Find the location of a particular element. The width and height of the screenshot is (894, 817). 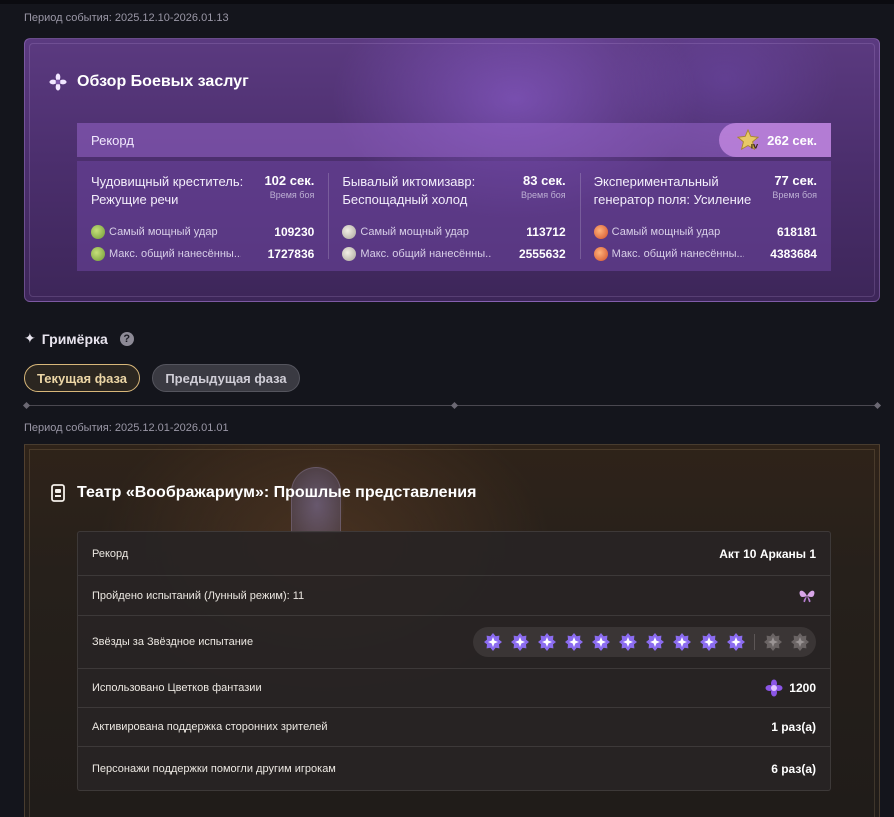

stars-separator is located at coordinates (754, 642).